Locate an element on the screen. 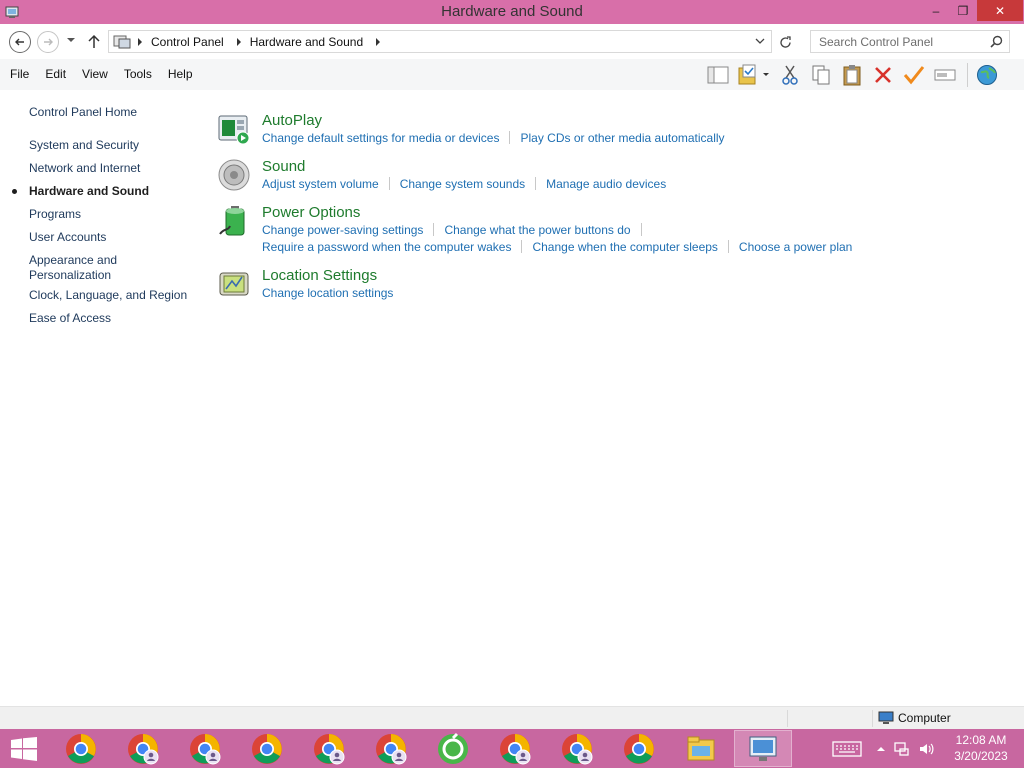 The height and width of the screenshot is (768, 1024). nav-hardware-and-sound: Hardware and Sound is located at coordinates (111, 191).